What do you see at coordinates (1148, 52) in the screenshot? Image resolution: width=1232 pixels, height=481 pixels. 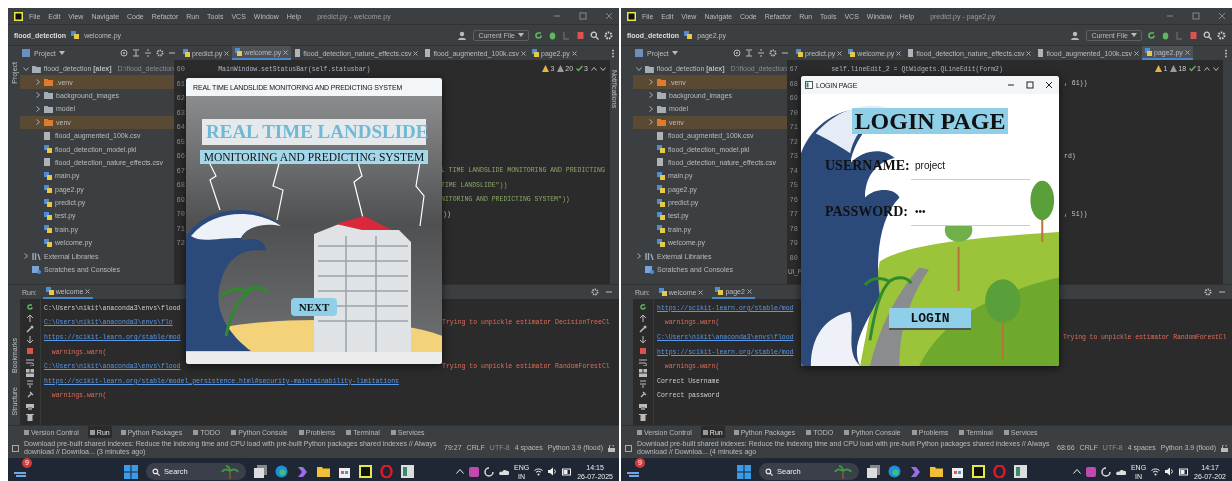 I see `python-file-icon` at bounding box center [1148, 52].